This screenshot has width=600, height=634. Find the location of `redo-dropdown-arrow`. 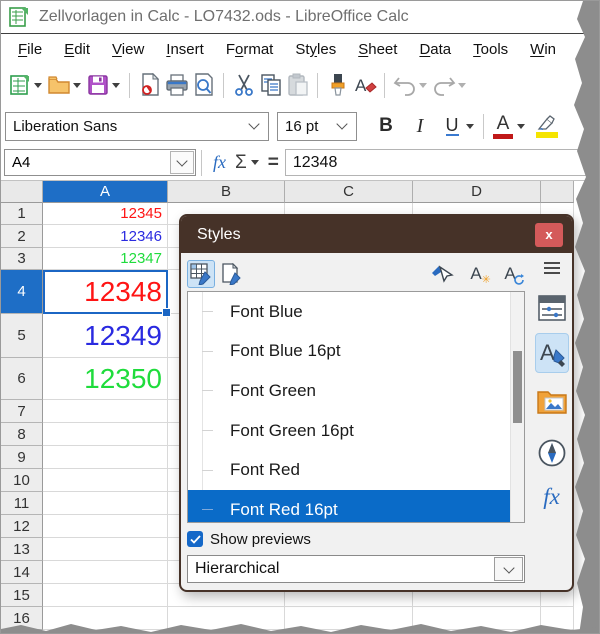

redo-dropdown-arrow is located at coordinates (462, 85).